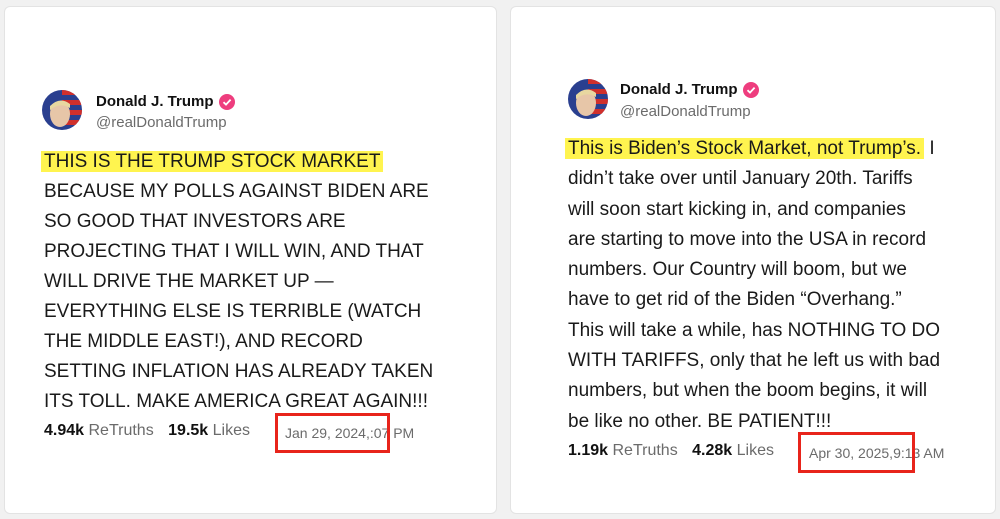  Describe the element at coordinates (929, 148) in the screenshot. I see `post-line: I` at that location.